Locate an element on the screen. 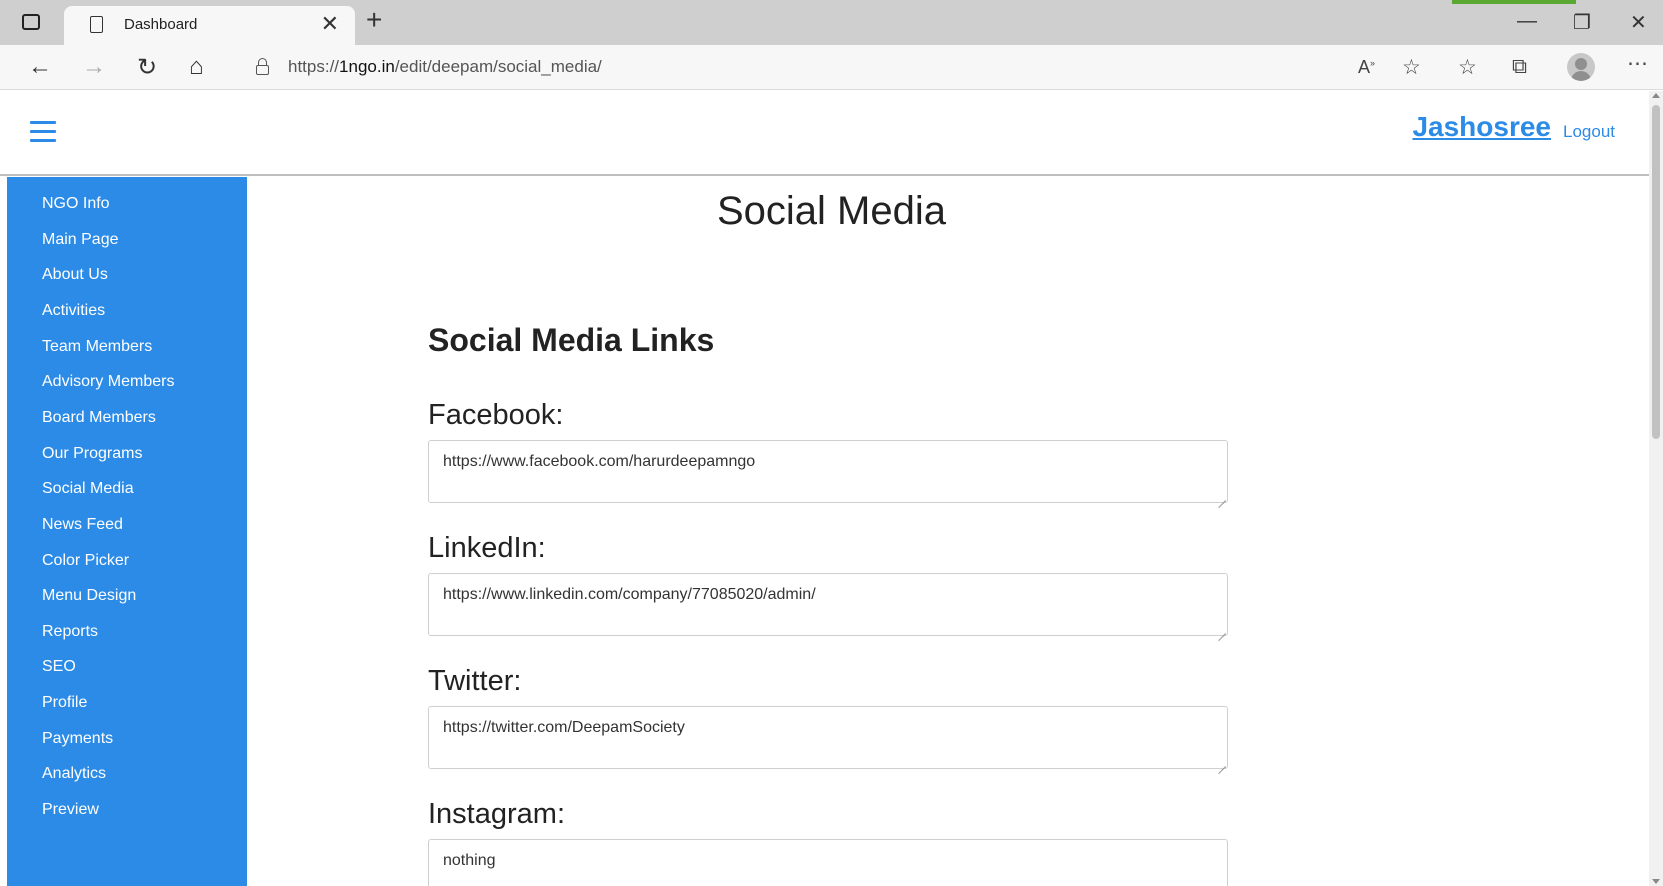 The width and height of the screenshot is (1663, 886). collections-icon: ⧉ is located at coordinates (1519, 67).